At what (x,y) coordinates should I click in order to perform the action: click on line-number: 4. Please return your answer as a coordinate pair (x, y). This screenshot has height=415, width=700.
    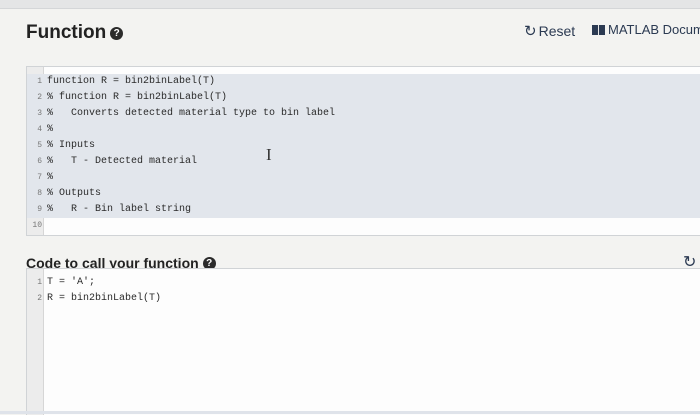
    Looking at the image, I should click on (39, 129).